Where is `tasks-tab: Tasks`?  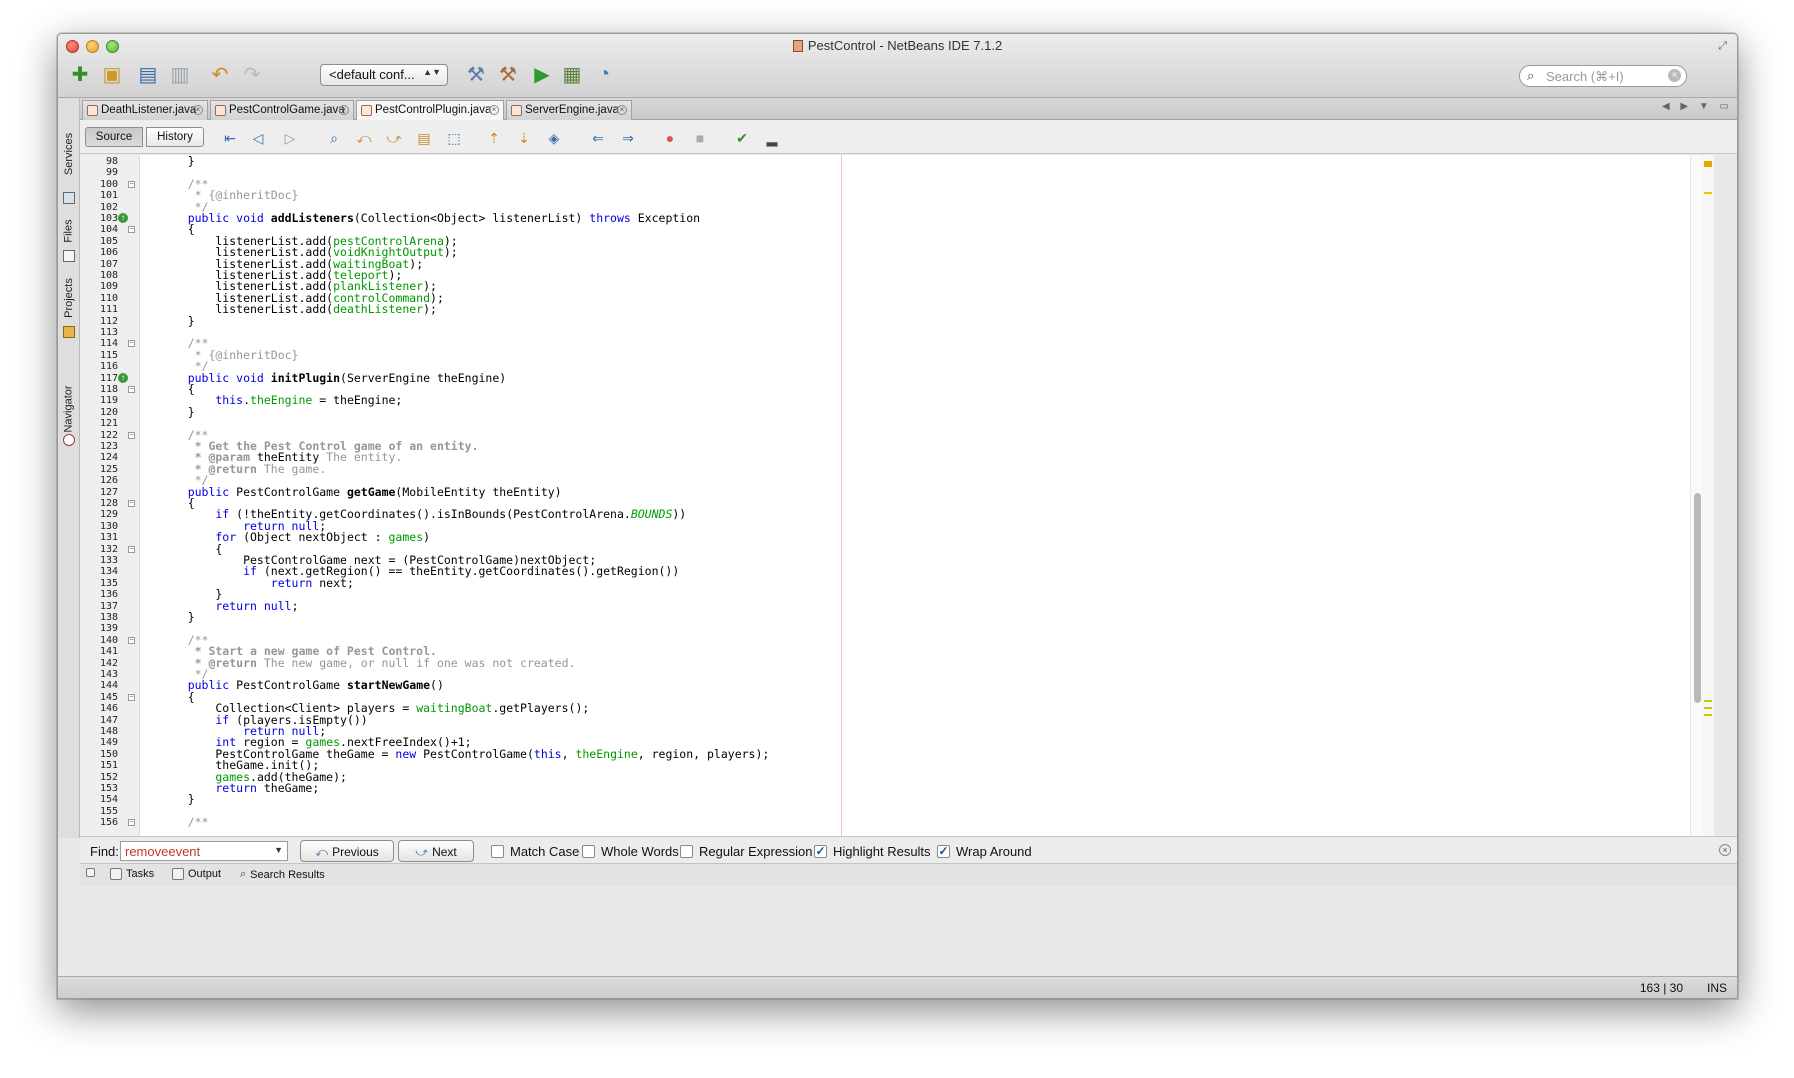
tasks-tab: Tasks is located at coordinates (132, 874).